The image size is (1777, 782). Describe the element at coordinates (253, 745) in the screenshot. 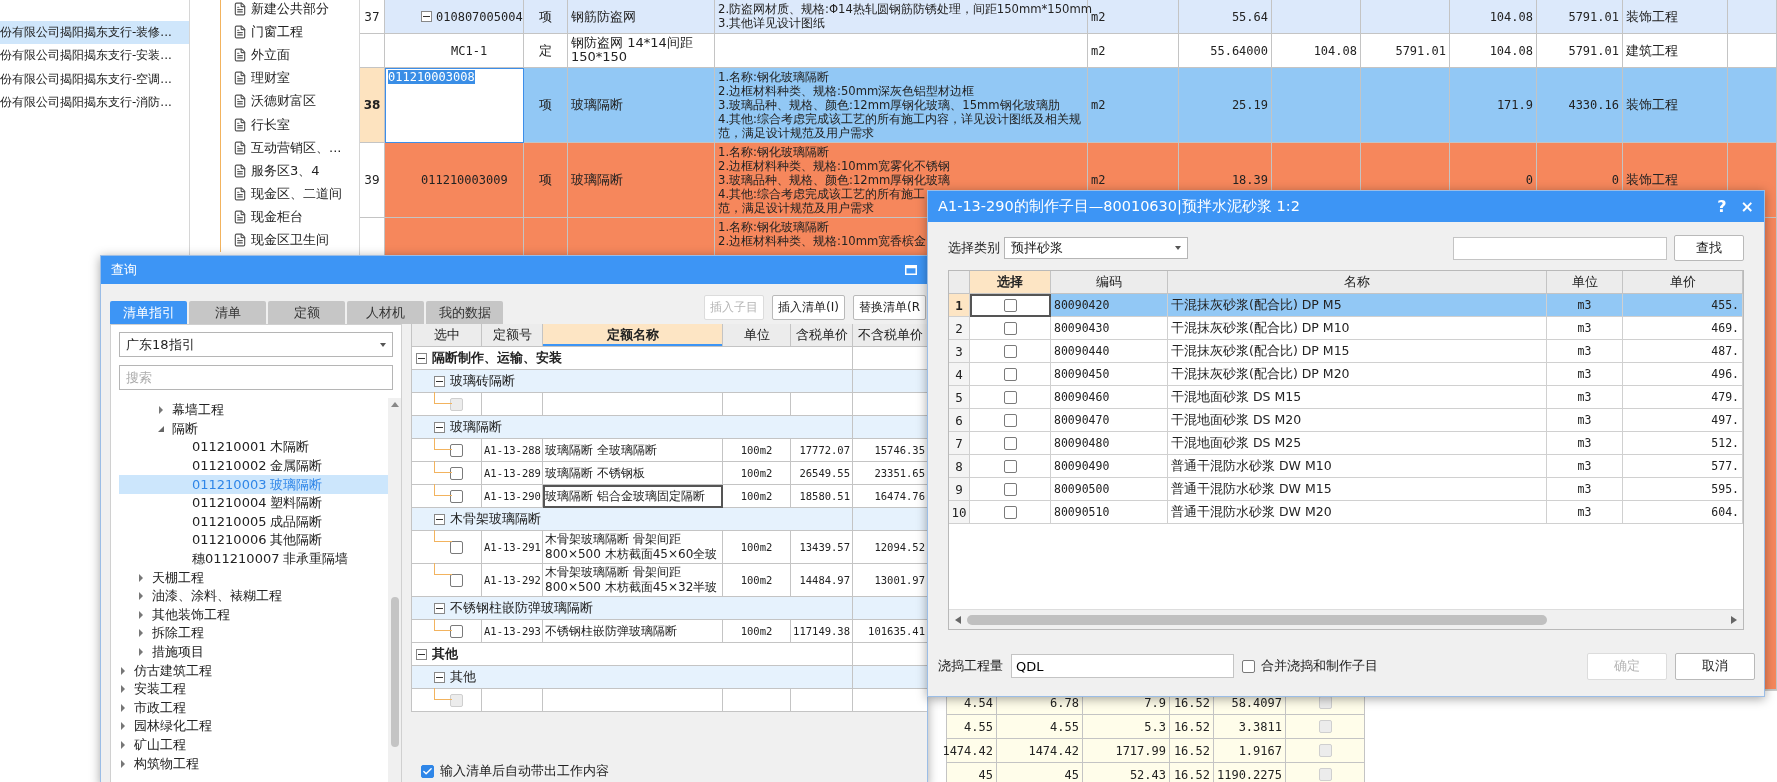

I see `tree-item: 矿山工程` at that location.